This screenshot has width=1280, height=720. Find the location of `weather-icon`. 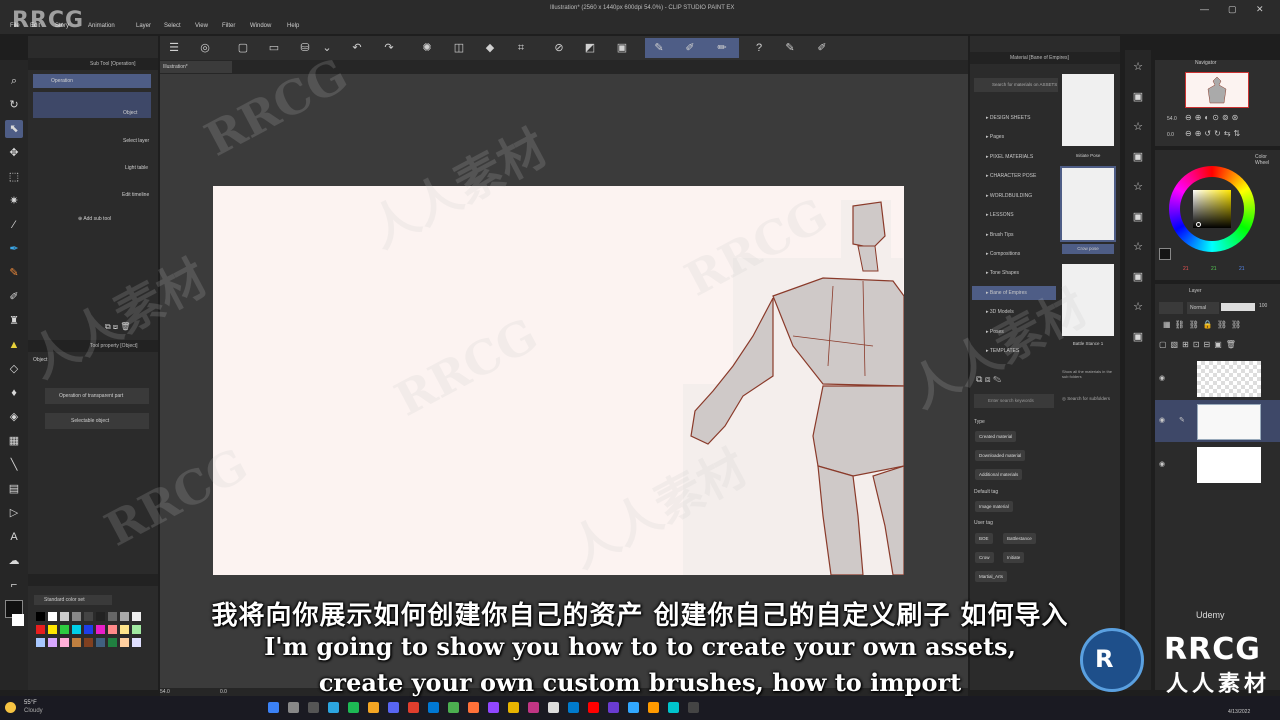

weather-icon is located at coordinates (10, 707).